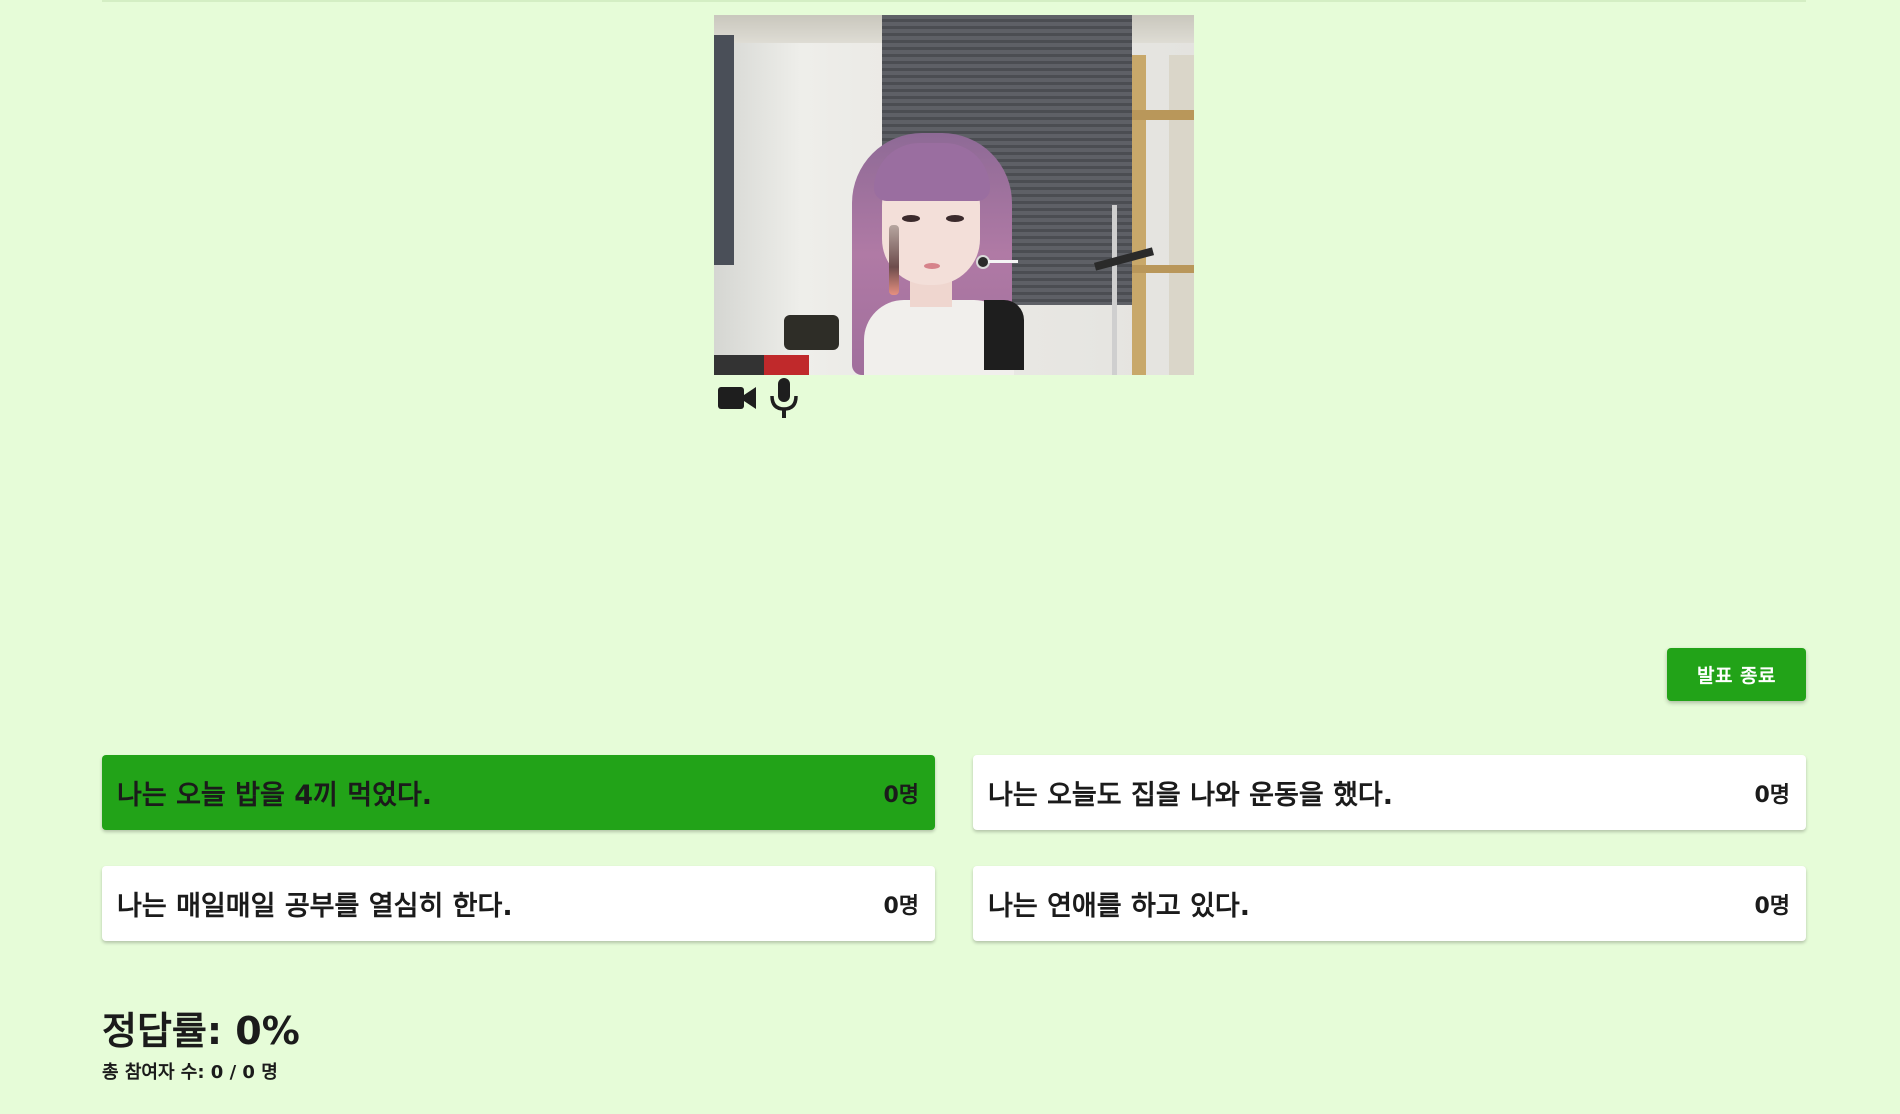  I want to click on option-text: 나는 연애를 하고 있다., so click(1119, 906).